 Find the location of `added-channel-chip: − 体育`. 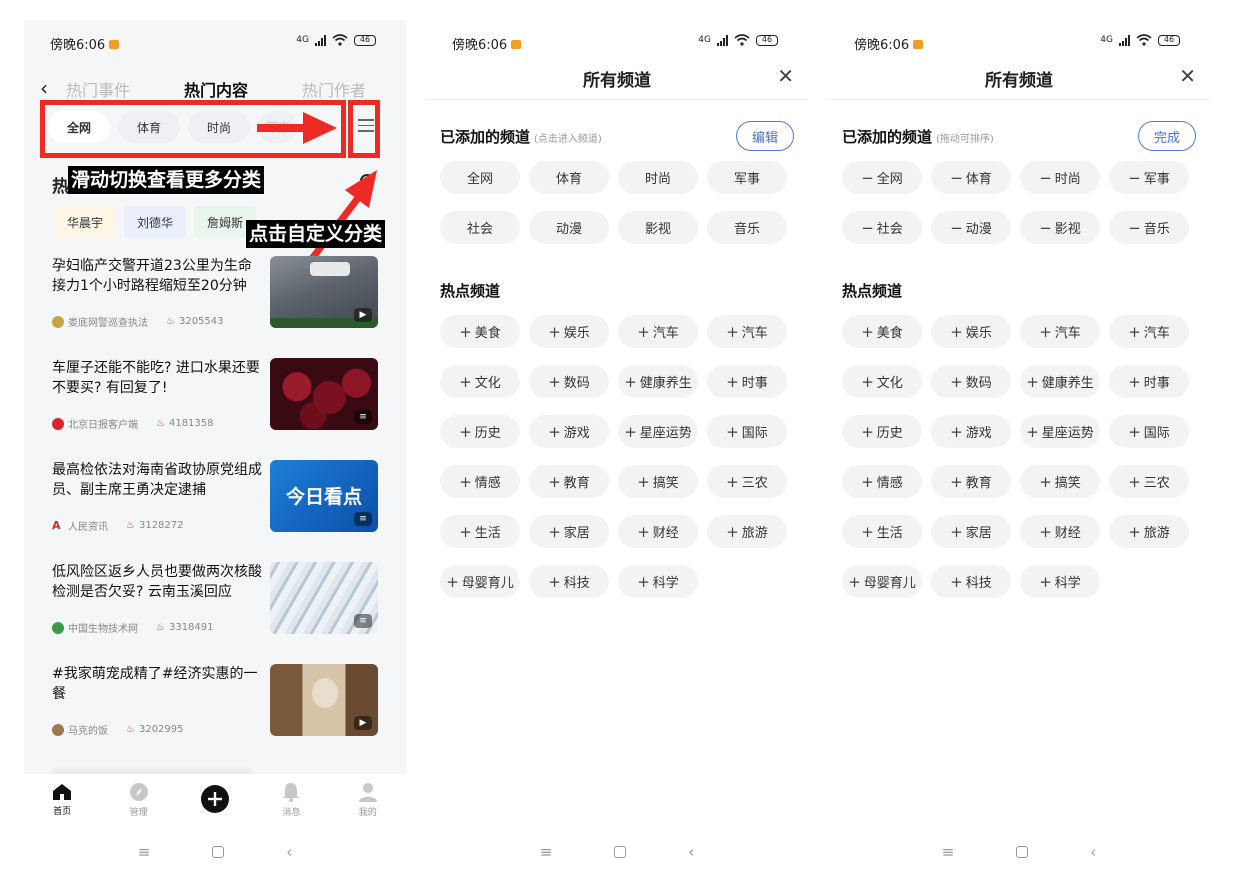

added-channel-chip: − 体育 is located at coordinates (971, 177).